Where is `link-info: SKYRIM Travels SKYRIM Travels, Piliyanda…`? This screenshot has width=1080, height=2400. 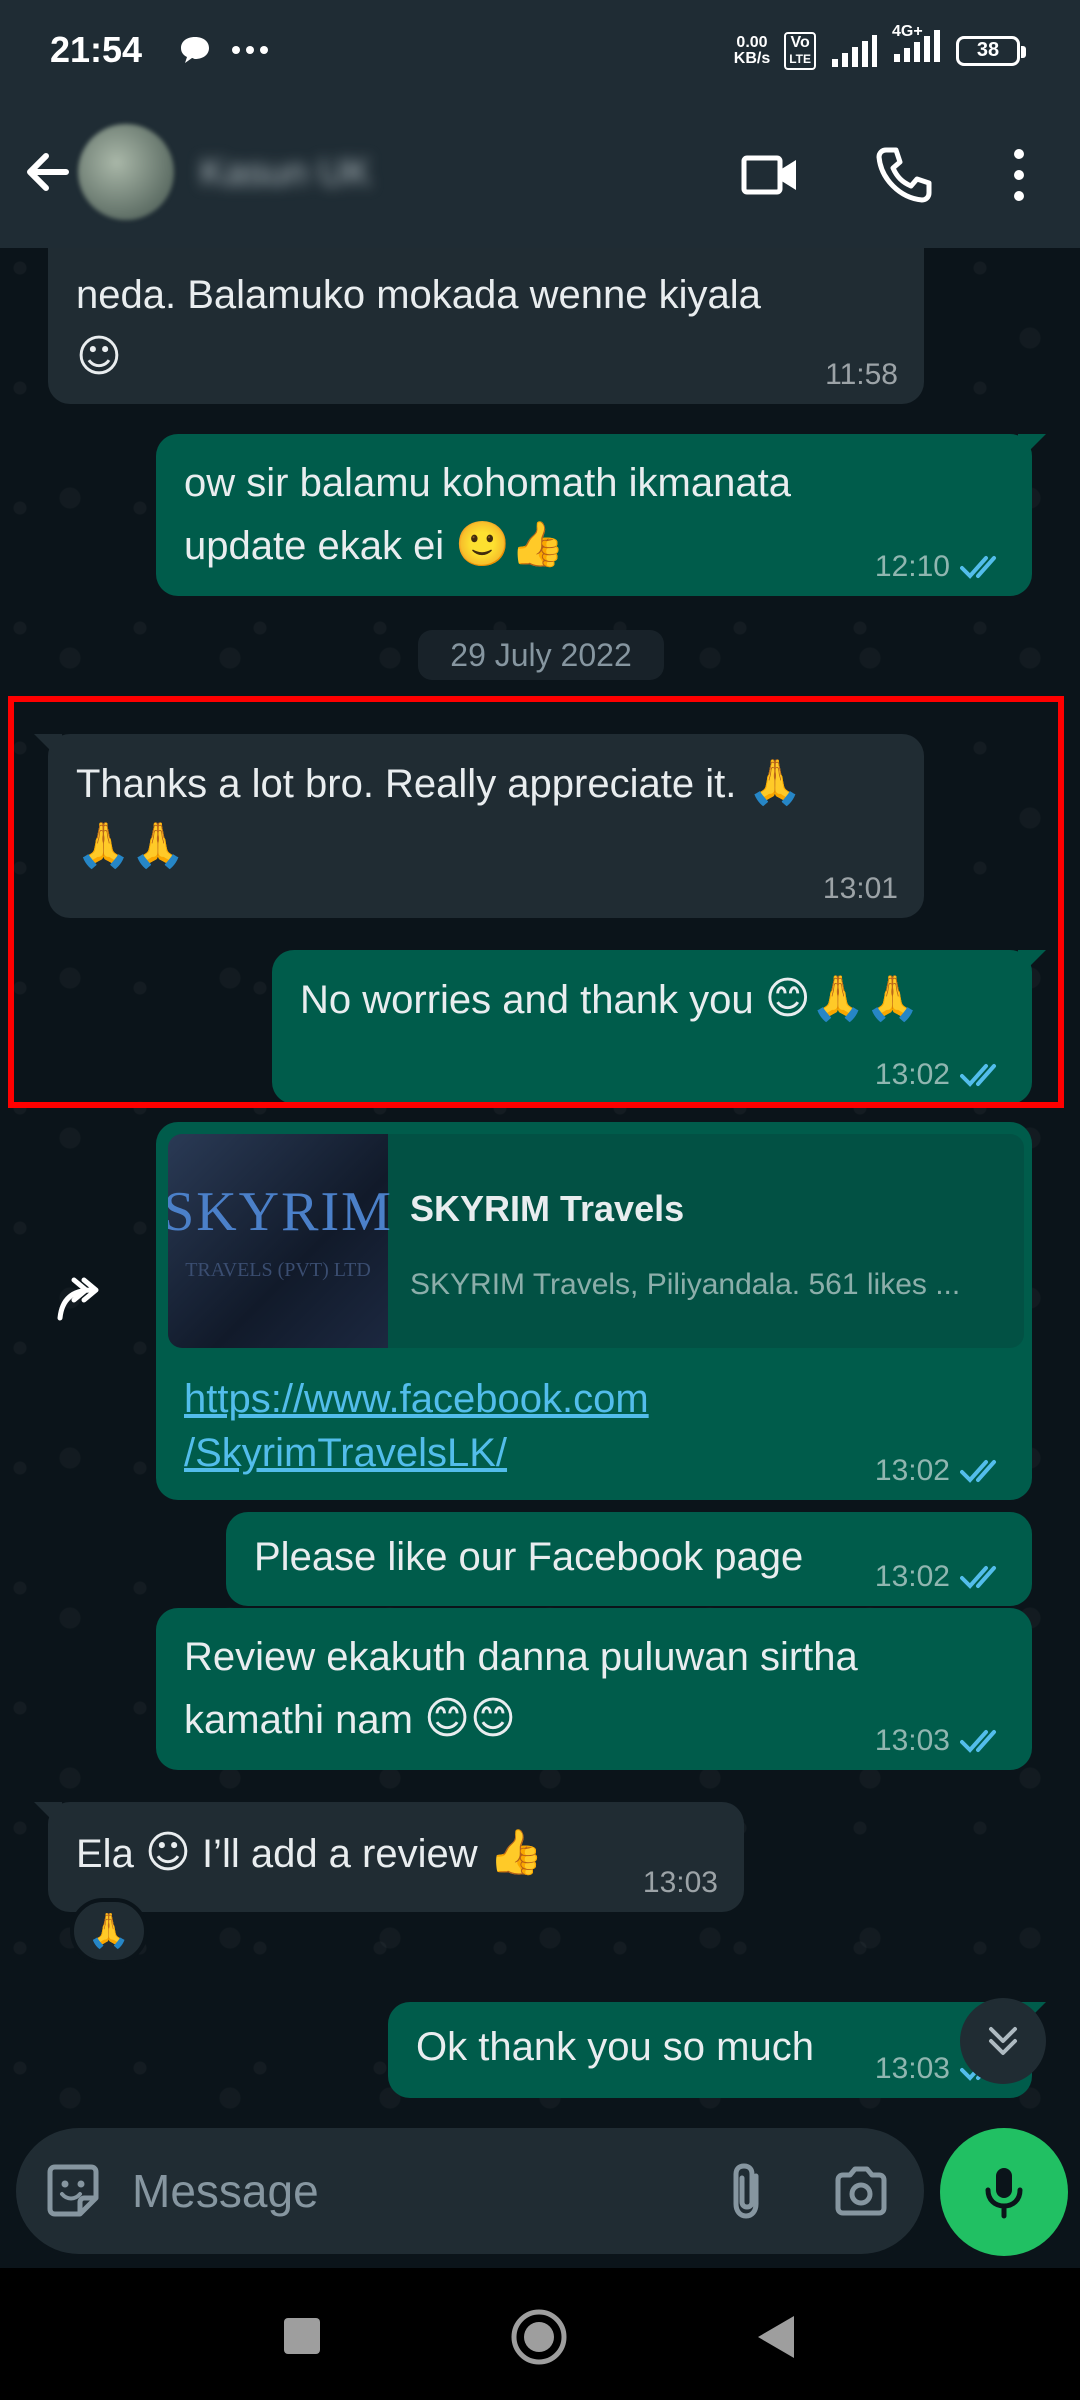 link-info: SKYRIM Travels SKYRIM Travels, Piliyanda… is located at coordinates (674, 1241).